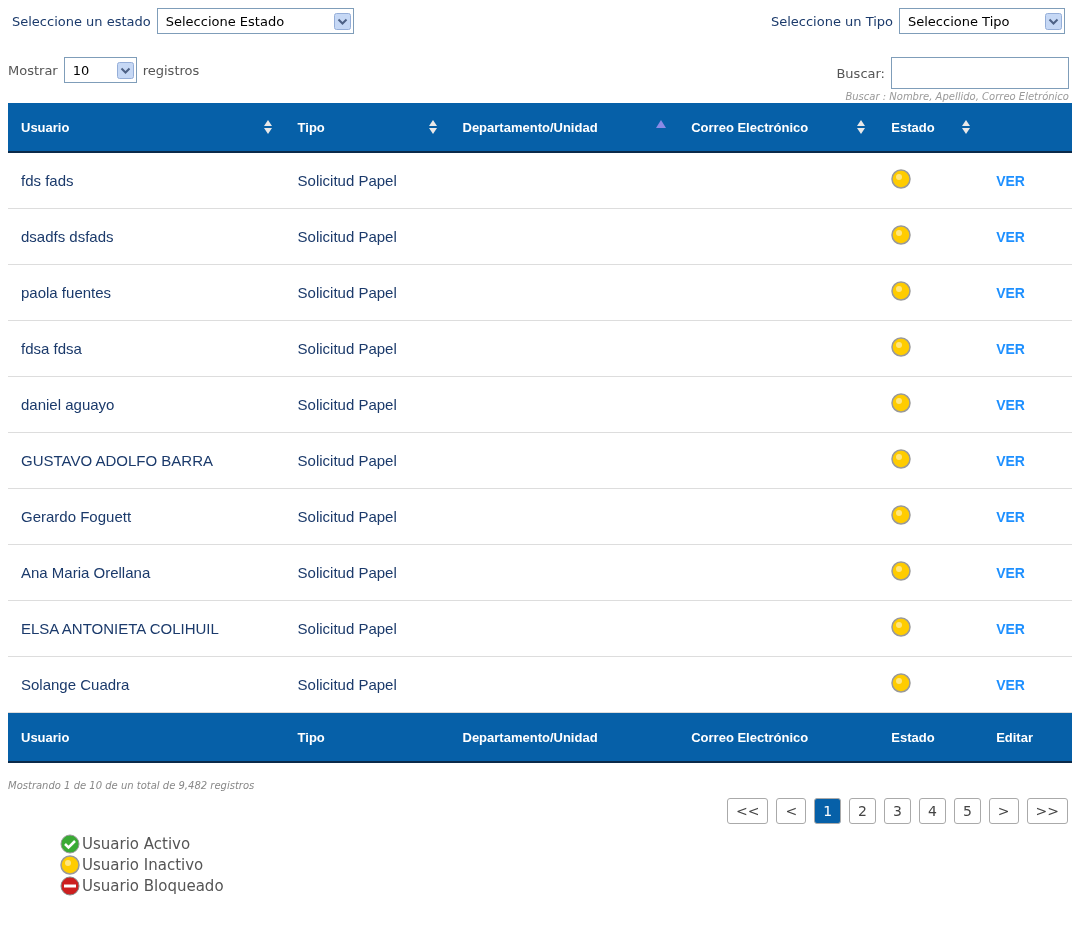  I want to click on column-header: Estado, so click(931, 127).